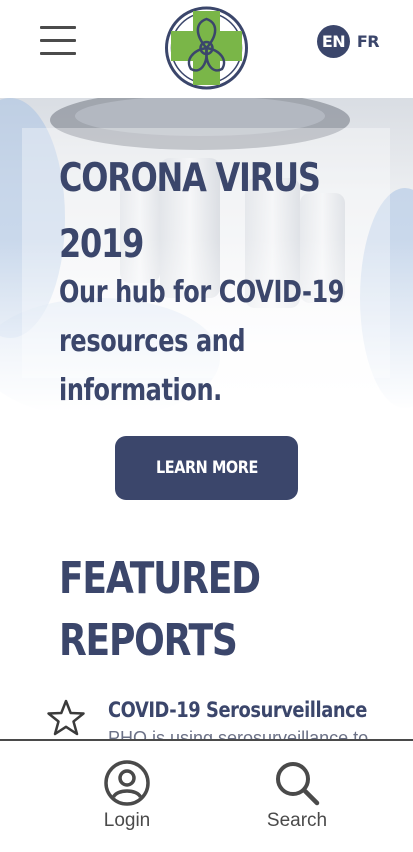 Image resolution: width=413 pixels, height=852 pixels. Describe the element at coordinates (140, 390) in the screenshot. I see `hero-subtitle-line: information.` at that location.